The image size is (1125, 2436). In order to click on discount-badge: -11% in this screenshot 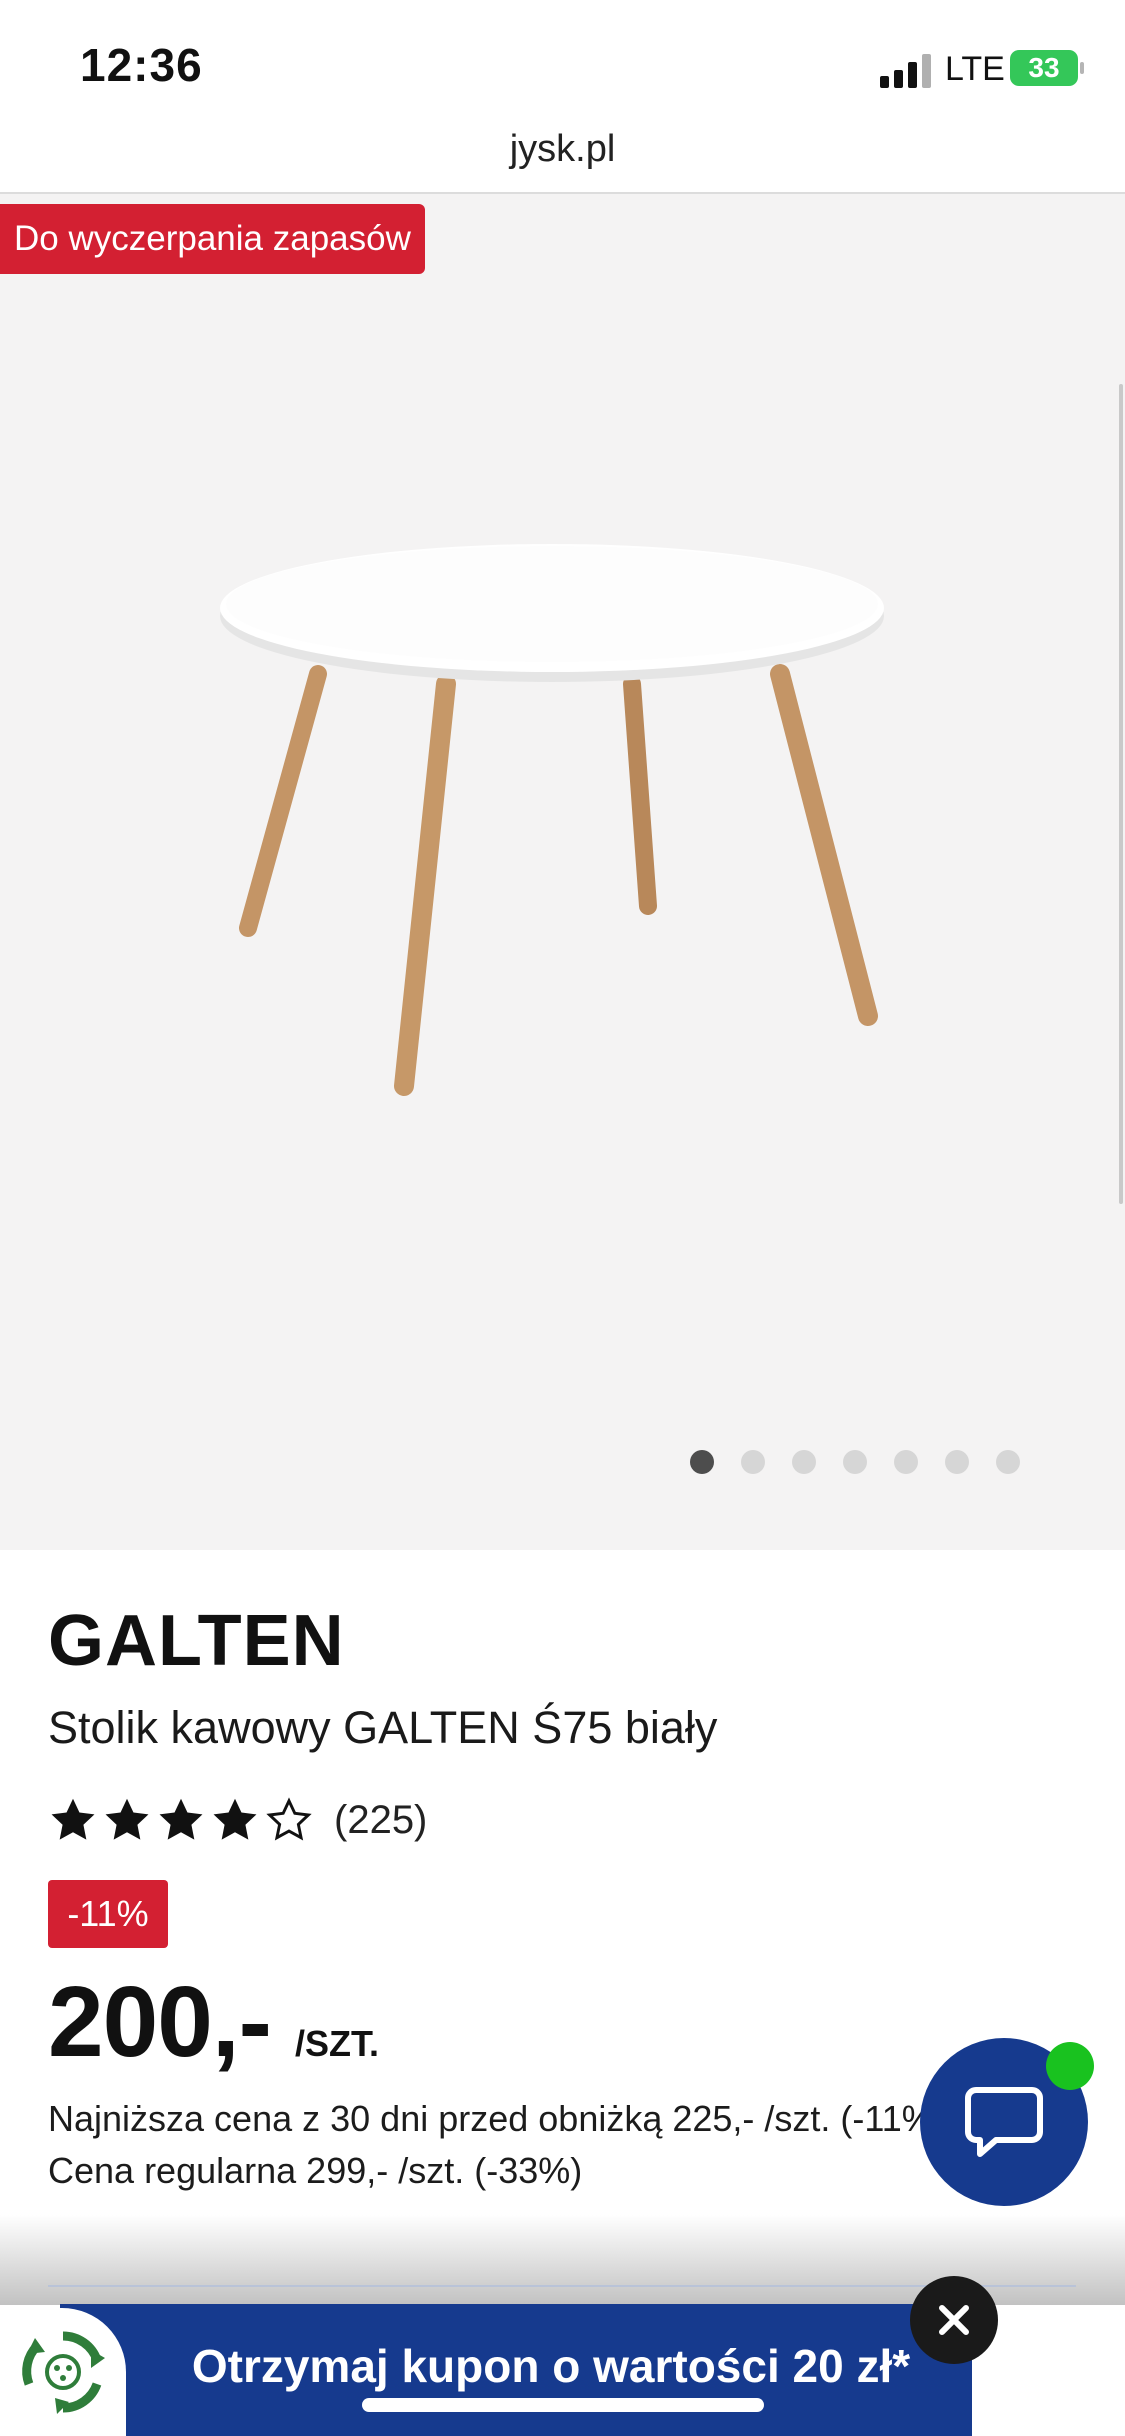, I will do `click(108, 1914)`.